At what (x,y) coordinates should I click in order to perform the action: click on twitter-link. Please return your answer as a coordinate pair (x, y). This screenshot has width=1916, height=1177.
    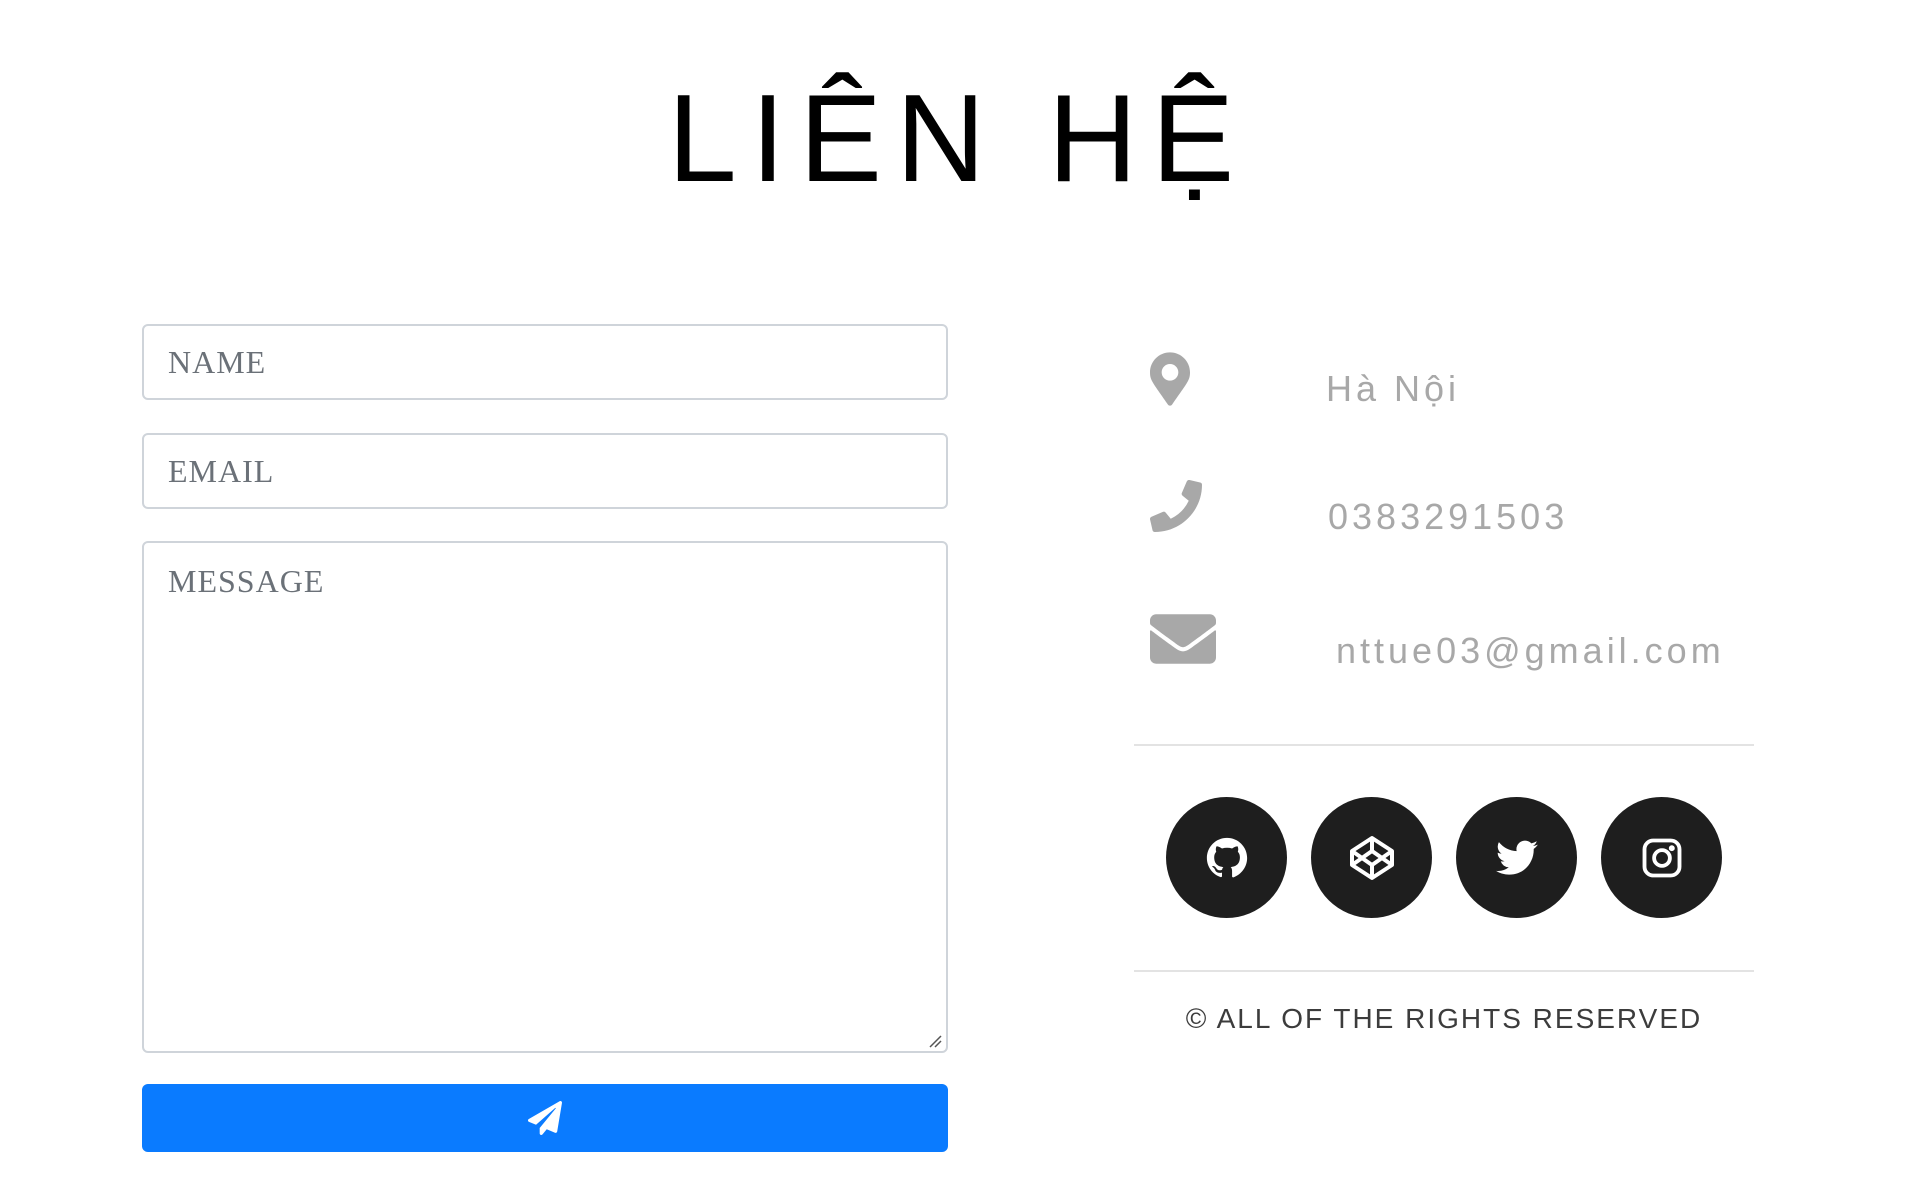
    Looking at the image, I should click on (1516, 857).